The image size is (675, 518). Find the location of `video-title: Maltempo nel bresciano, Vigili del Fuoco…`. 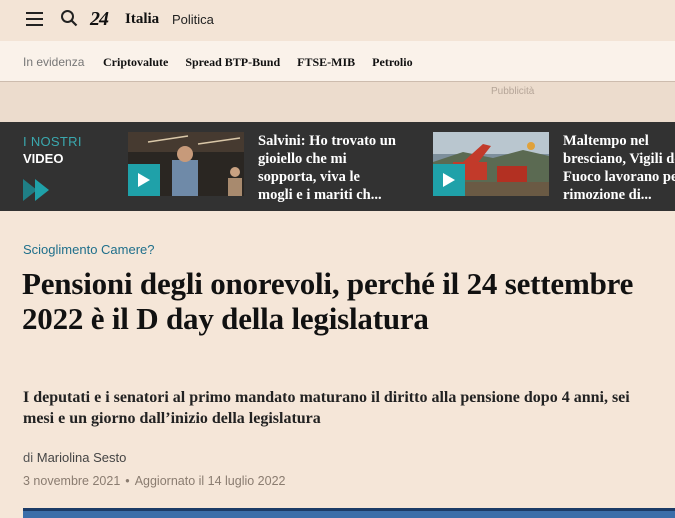

video-title: Maltempo nel bresciano, Vigili del Fuoco… is located at coordinates (619, 168).